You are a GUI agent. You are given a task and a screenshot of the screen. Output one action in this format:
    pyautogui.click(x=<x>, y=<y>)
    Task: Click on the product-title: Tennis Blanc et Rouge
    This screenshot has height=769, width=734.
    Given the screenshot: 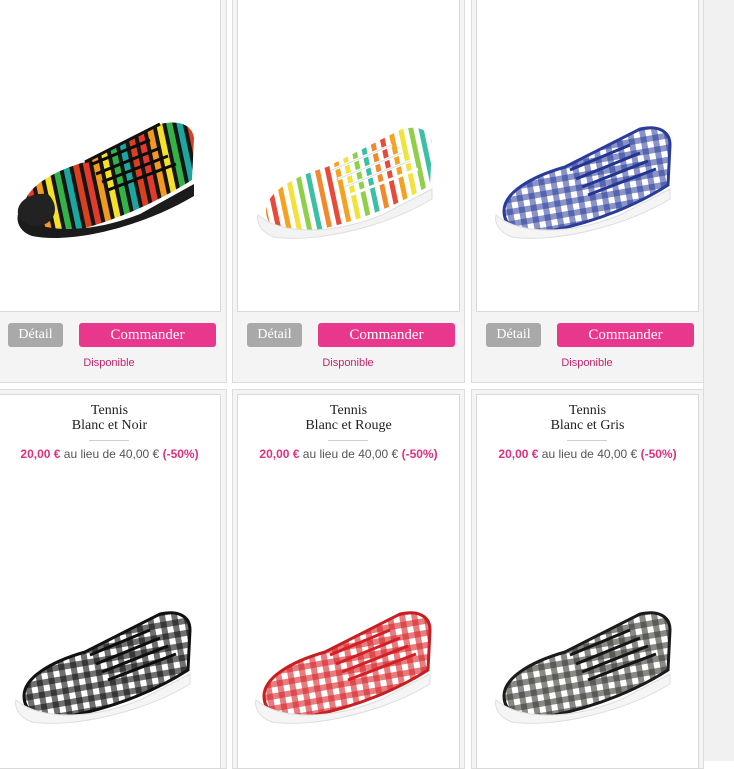 What is the action you would take?
    pyautogui.click(x=348, y=418)
    